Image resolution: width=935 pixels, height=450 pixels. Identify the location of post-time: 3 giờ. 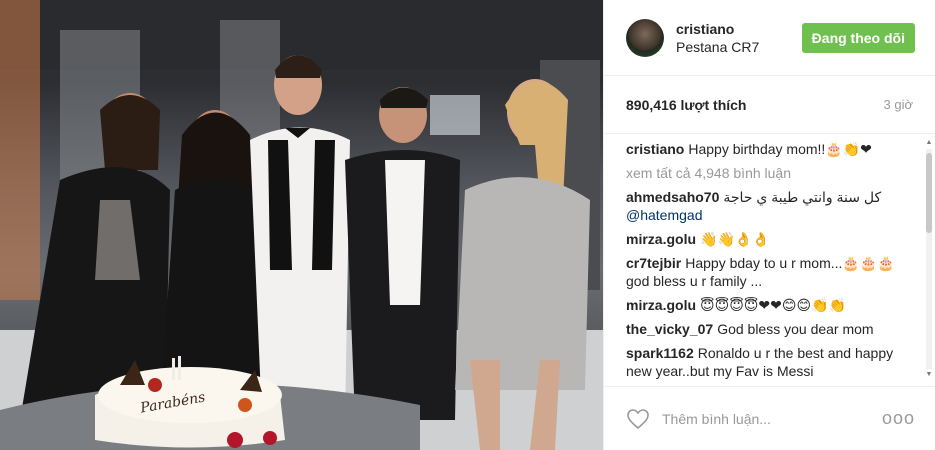
(899, 104).